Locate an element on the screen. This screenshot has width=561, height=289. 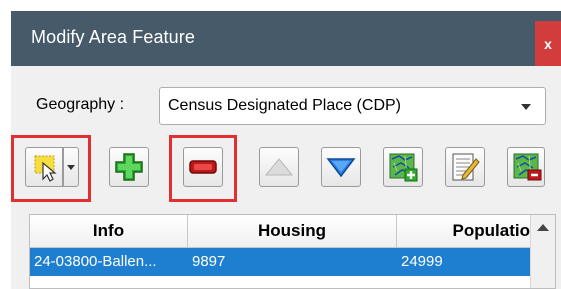
select-mode-dropdown is located at coordinates (71, 167).